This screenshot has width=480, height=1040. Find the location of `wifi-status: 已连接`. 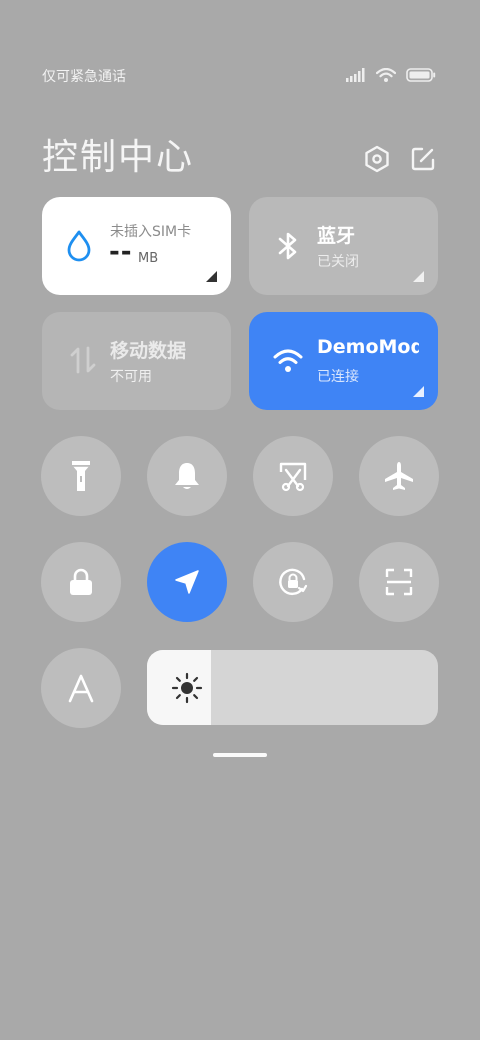

wifi-status: 已连接 is located at coordinates (338, 377).